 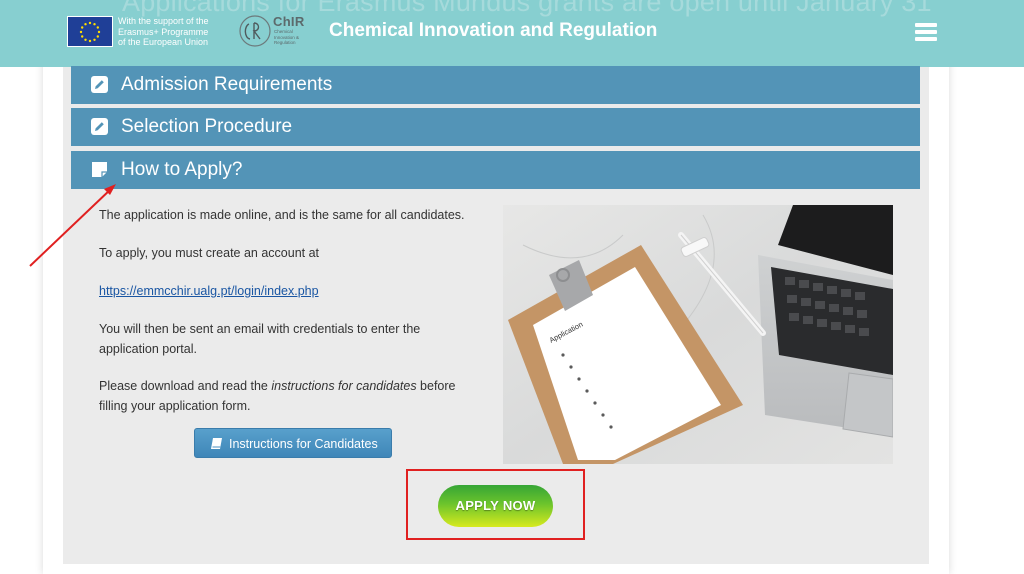 What do you see at coordinates (163, 21) in the screenshot?
I see `eu-support-line: With the support of the` at bounding box center [163, 21].